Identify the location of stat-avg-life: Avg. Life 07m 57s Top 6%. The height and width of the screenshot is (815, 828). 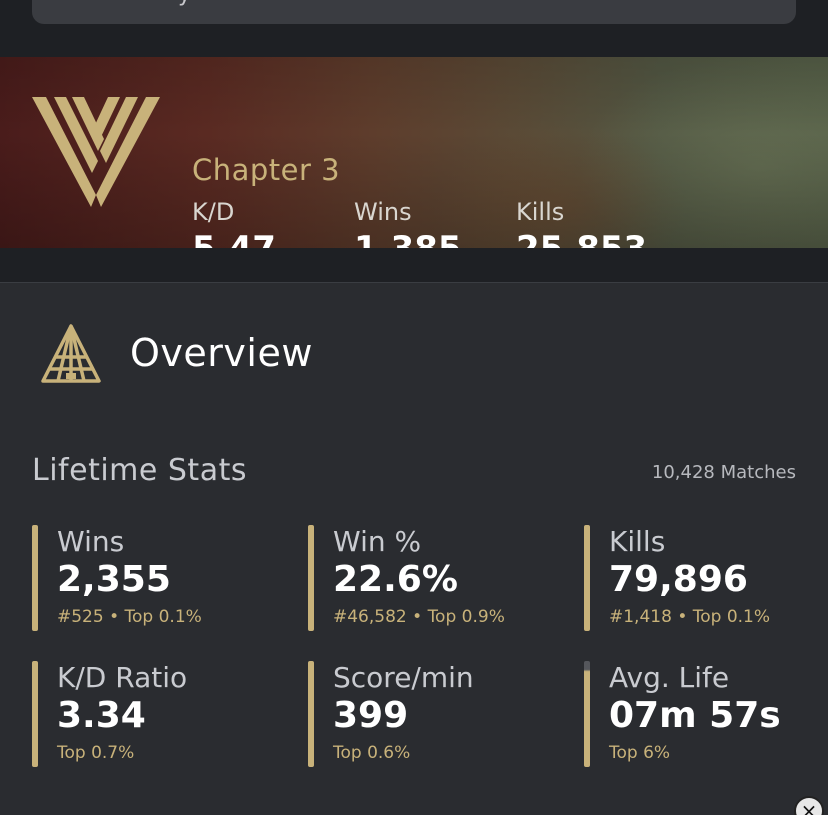
(704, 714).